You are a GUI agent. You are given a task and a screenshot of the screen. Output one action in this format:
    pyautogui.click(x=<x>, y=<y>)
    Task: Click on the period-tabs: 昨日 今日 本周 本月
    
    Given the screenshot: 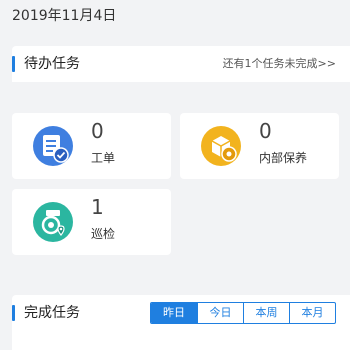 What is the action you would take?
    pyautogui.click(x=243, y=313)
    